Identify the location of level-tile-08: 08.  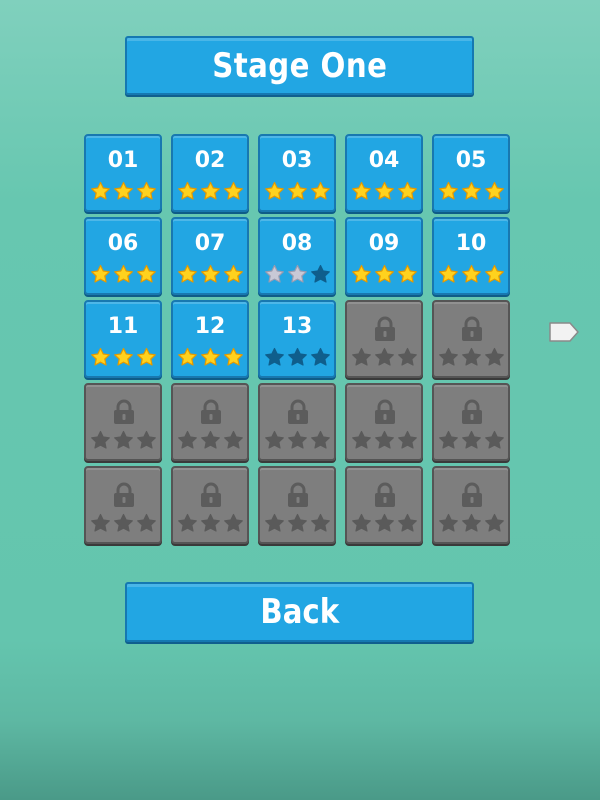
(297, 256).